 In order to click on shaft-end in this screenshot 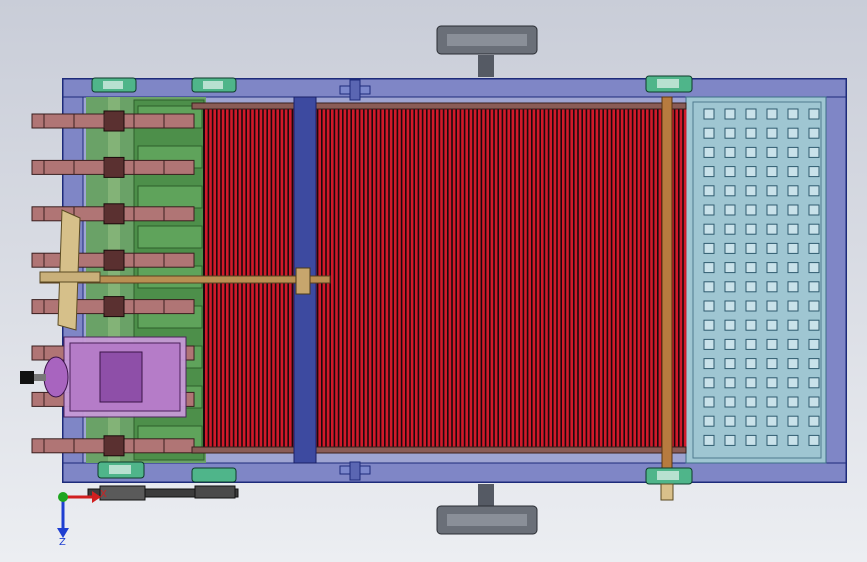, I will do `click(667, 492)`.